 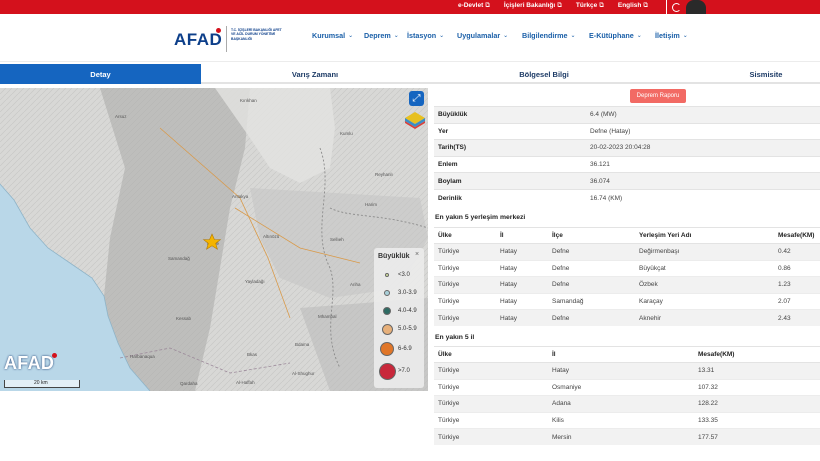 I want to click on table-row: Türkiye Hatay Defne Büyükçat 0.86, so click(x=627, y=268).